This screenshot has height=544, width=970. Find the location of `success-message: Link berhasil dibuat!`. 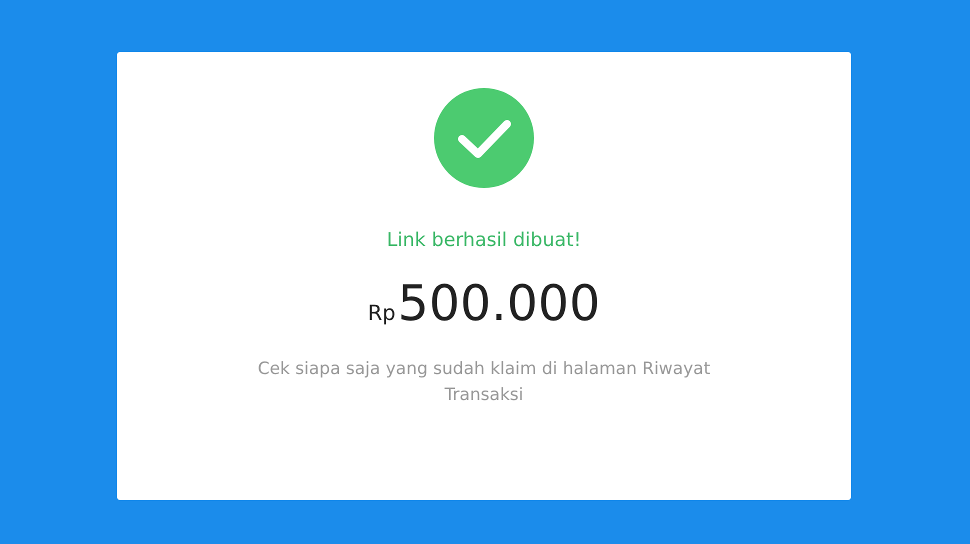

success-message: Link berhasil dibuat! is located at coordinates (484, 240).